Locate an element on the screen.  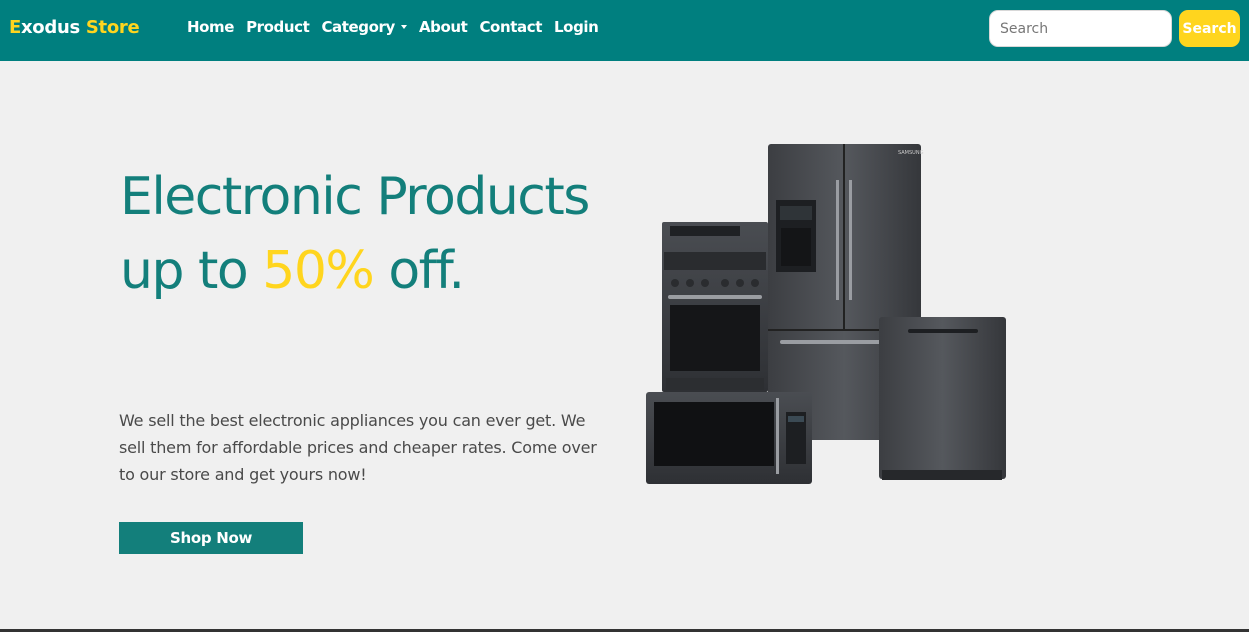
brand-logo: Exodus Store is located at coordinates (74, 27).